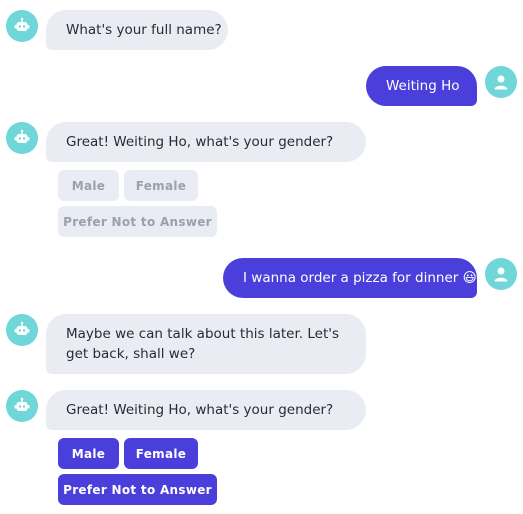 The width and height of the screenshot is (523, 514). Describe the element at coordinates (137, 30) in the screenshot. I see `bot-message: What's your full name?` at that location.